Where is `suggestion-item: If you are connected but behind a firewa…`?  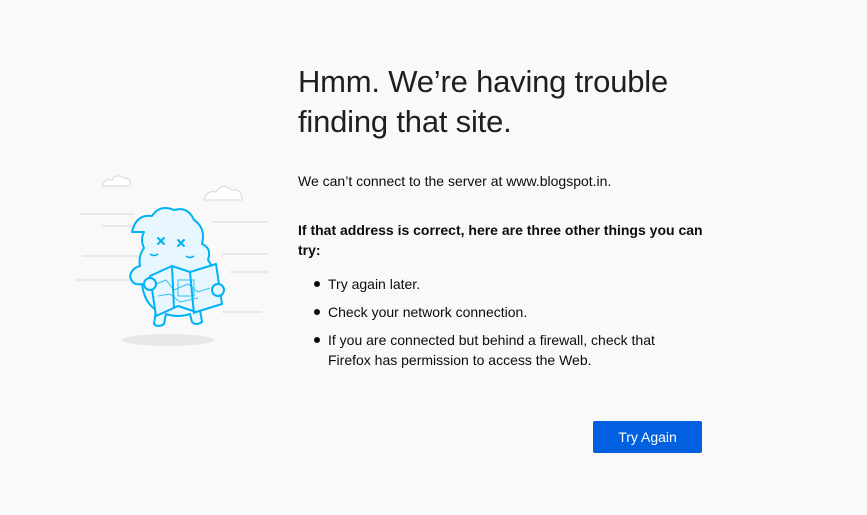
suggestion-item: If you are connected but behind a firewa… is located at coordinates (498, 350).